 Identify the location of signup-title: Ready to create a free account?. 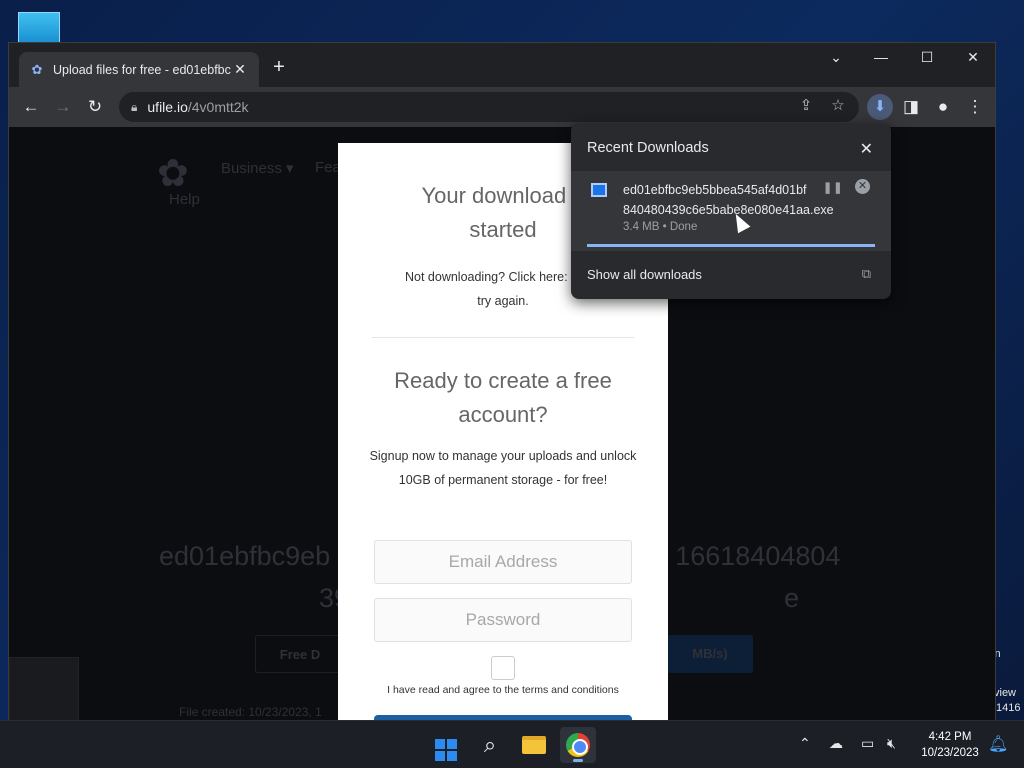
(503, 397).